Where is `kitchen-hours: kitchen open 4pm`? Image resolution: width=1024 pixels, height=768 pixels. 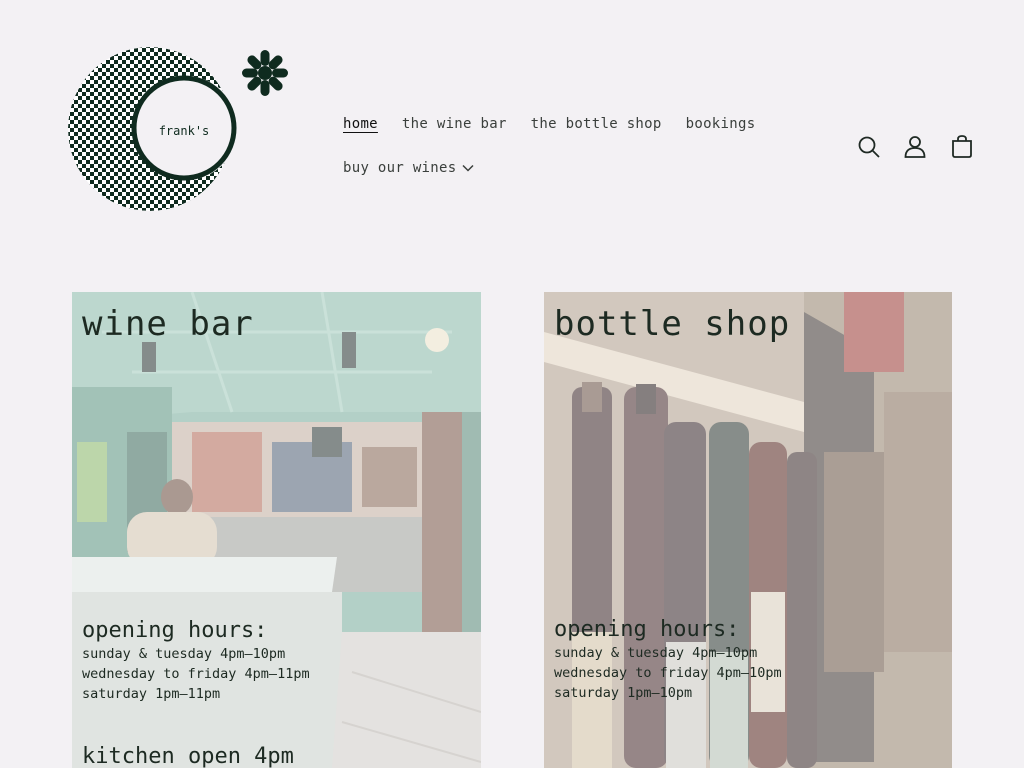
kitchen-hours: kitchen open 4pm is located at coordinates (188, 756).